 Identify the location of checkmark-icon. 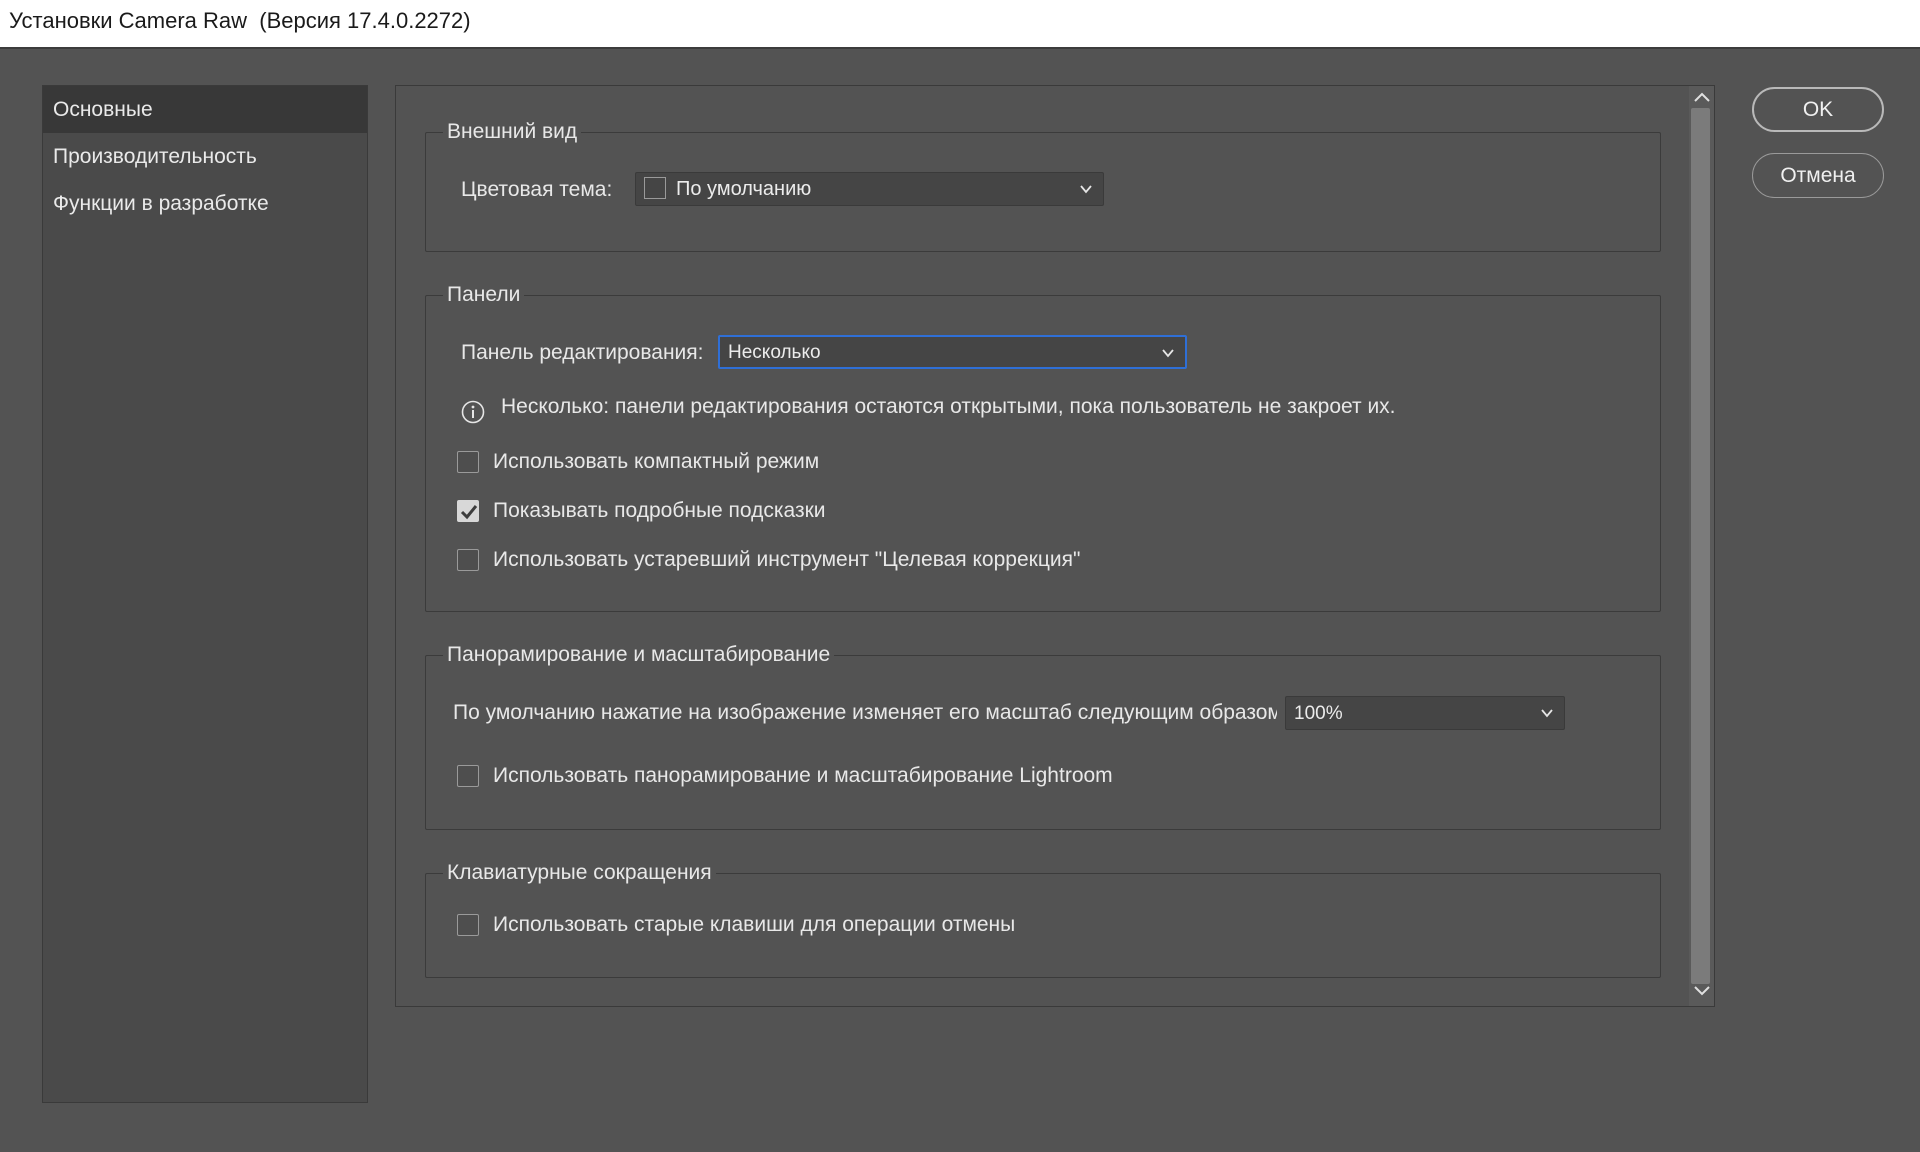
(469, 512).